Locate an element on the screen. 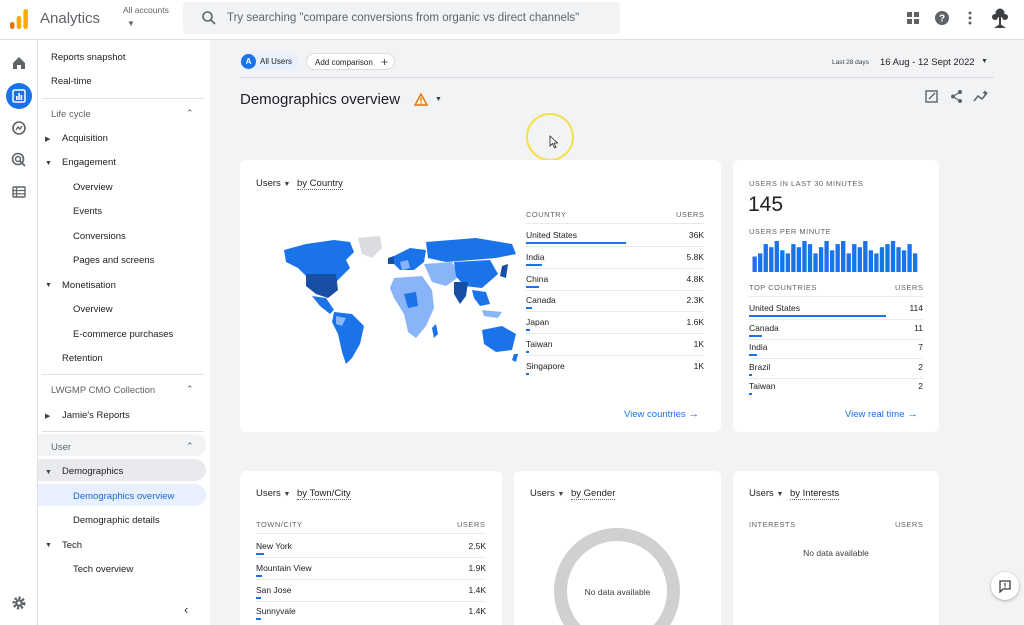 The image size is (1024, 625). nav-ecommerce: E-commerce purchases is located at coordinates (123, 334).